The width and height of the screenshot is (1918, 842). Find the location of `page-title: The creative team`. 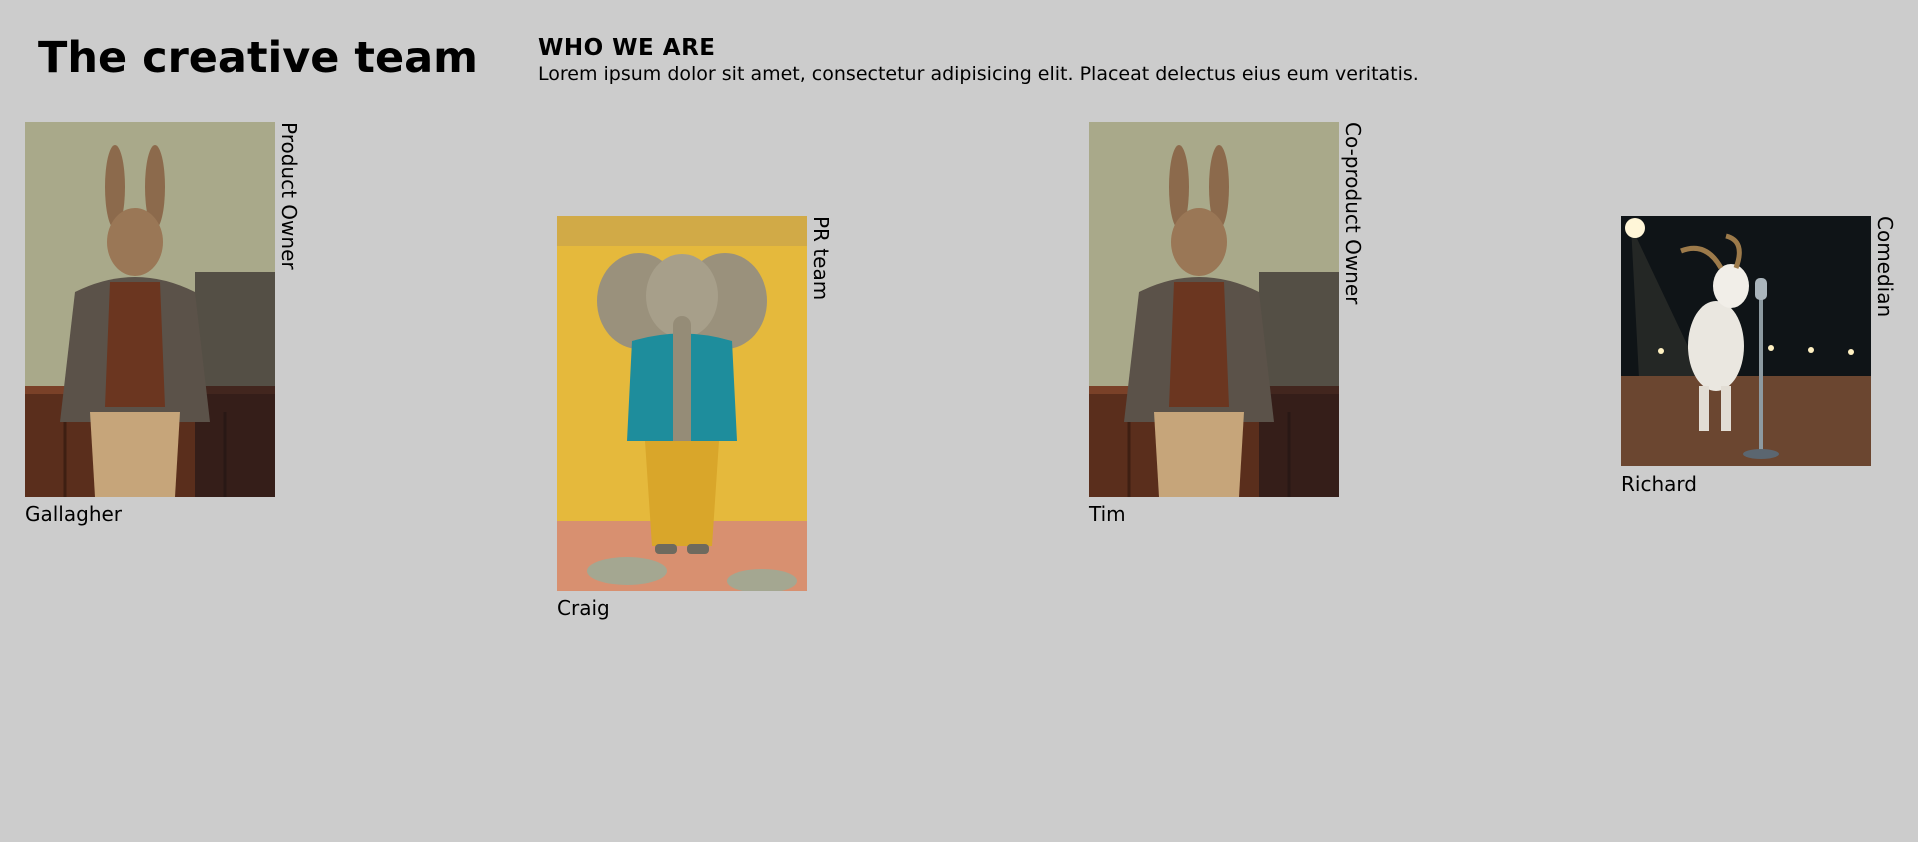

page-title: The creative team is located at coordinates (258, 58).